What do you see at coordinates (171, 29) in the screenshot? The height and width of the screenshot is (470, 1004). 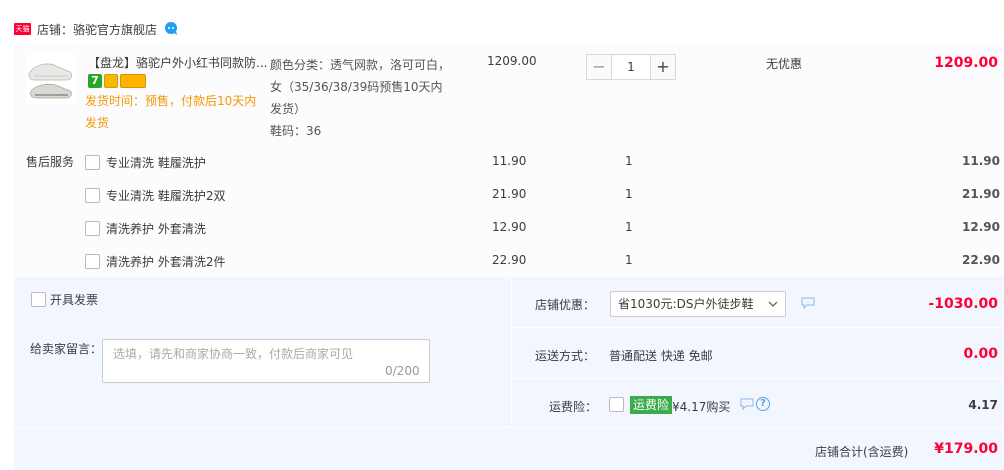 I see `chat-icon` at bounding box center [171, 29].